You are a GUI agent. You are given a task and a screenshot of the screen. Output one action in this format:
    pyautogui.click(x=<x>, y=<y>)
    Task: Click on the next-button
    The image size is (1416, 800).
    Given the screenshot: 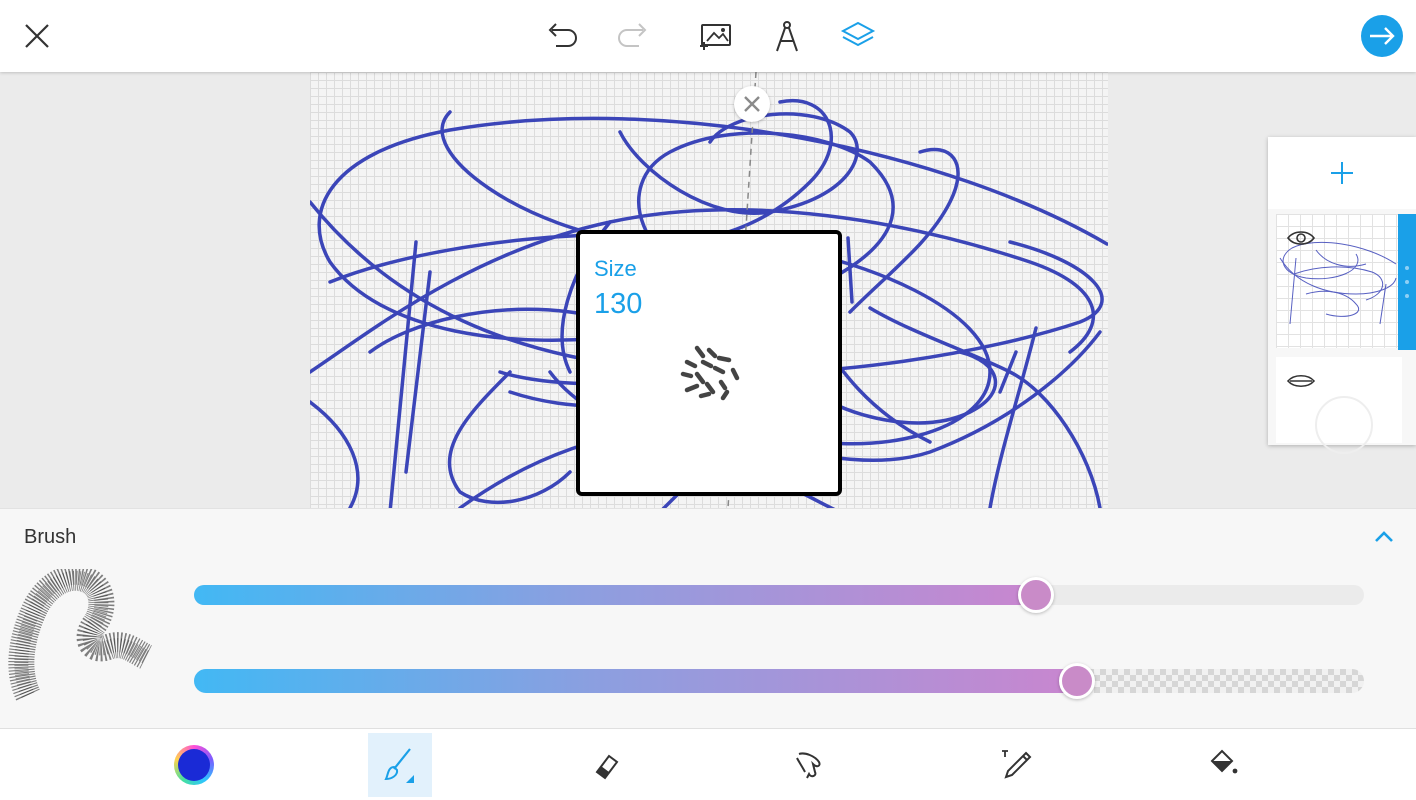 What is the action you would take?
    pyautogui.click(x=1382, y=36)
    